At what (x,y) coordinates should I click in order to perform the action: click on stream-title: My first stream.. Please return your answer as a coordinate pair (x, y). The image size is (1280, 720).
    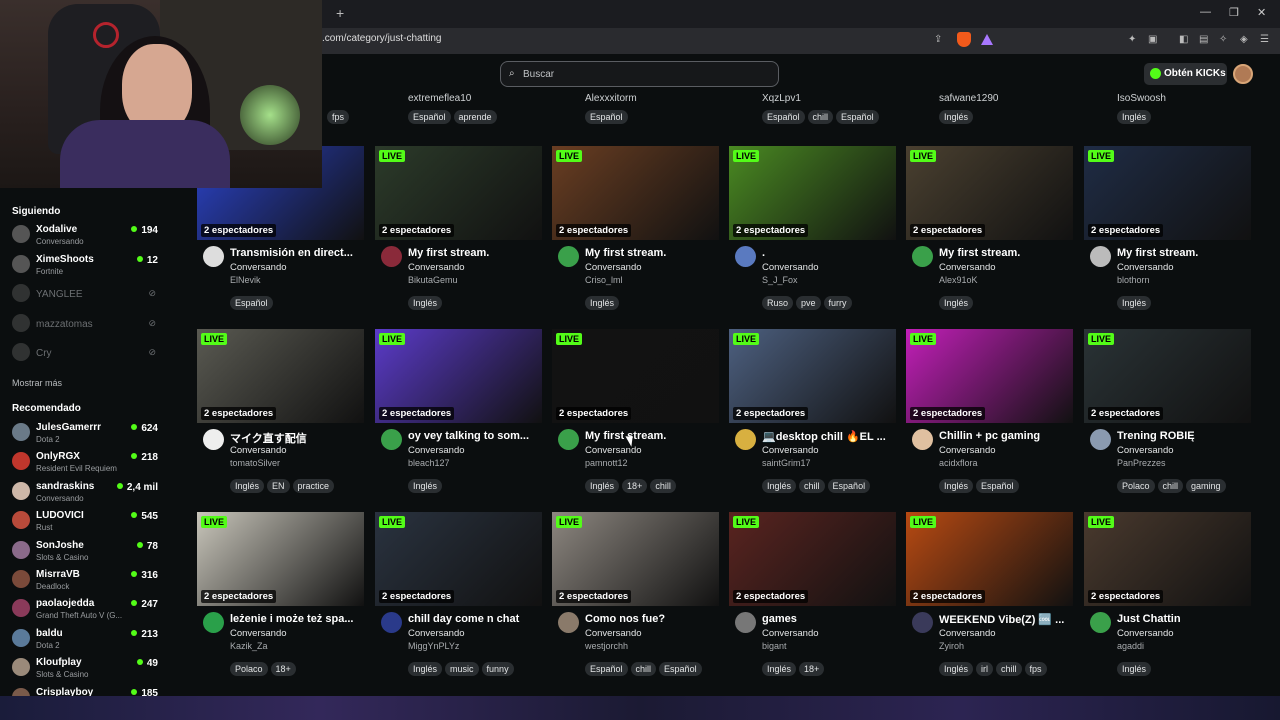
    Looking at the image, I should click on (1005, 253).